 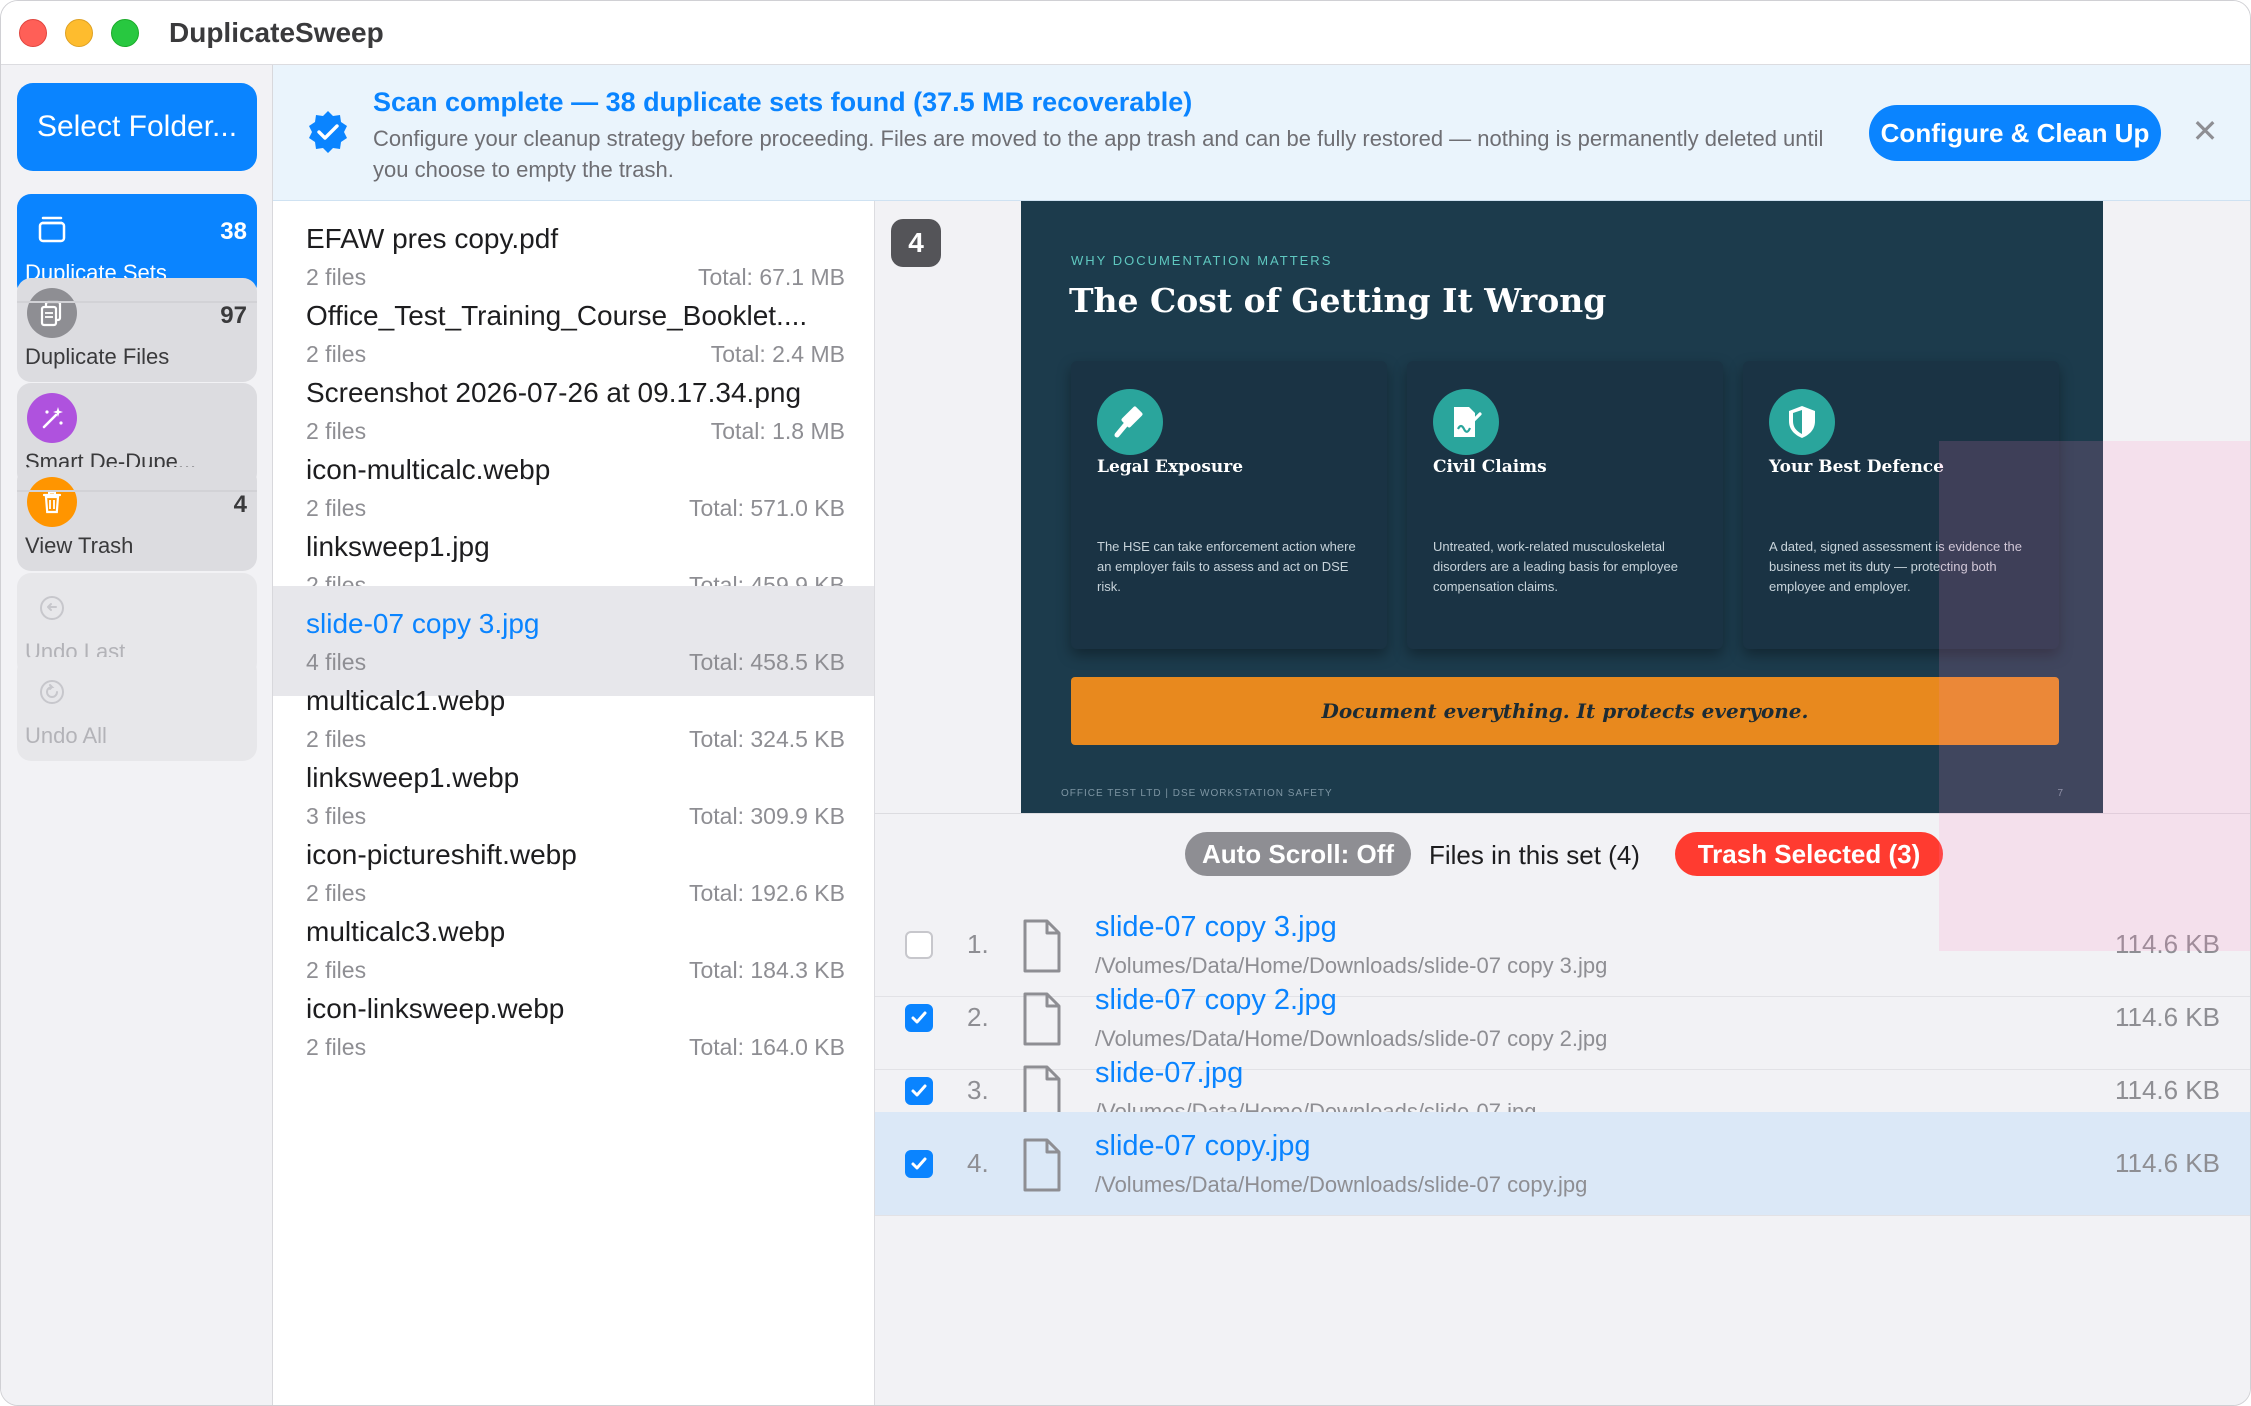 I want to click on set-name: multicalc3.webp, so click(x=406, y=931).